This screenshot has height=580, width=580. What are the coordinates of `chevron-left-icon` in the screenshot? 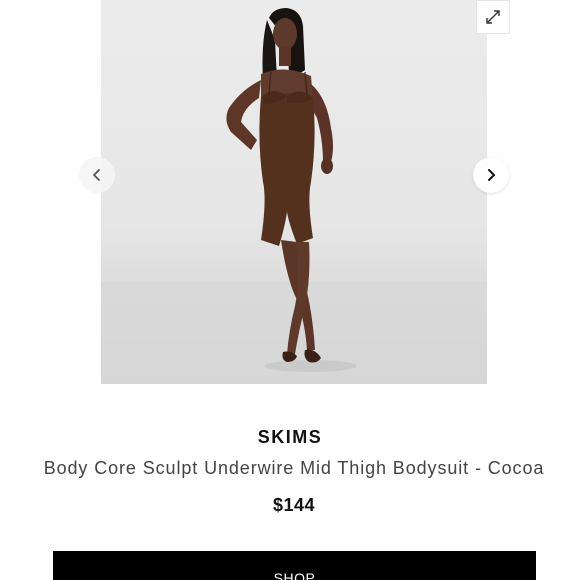 It's located at (96, 175).